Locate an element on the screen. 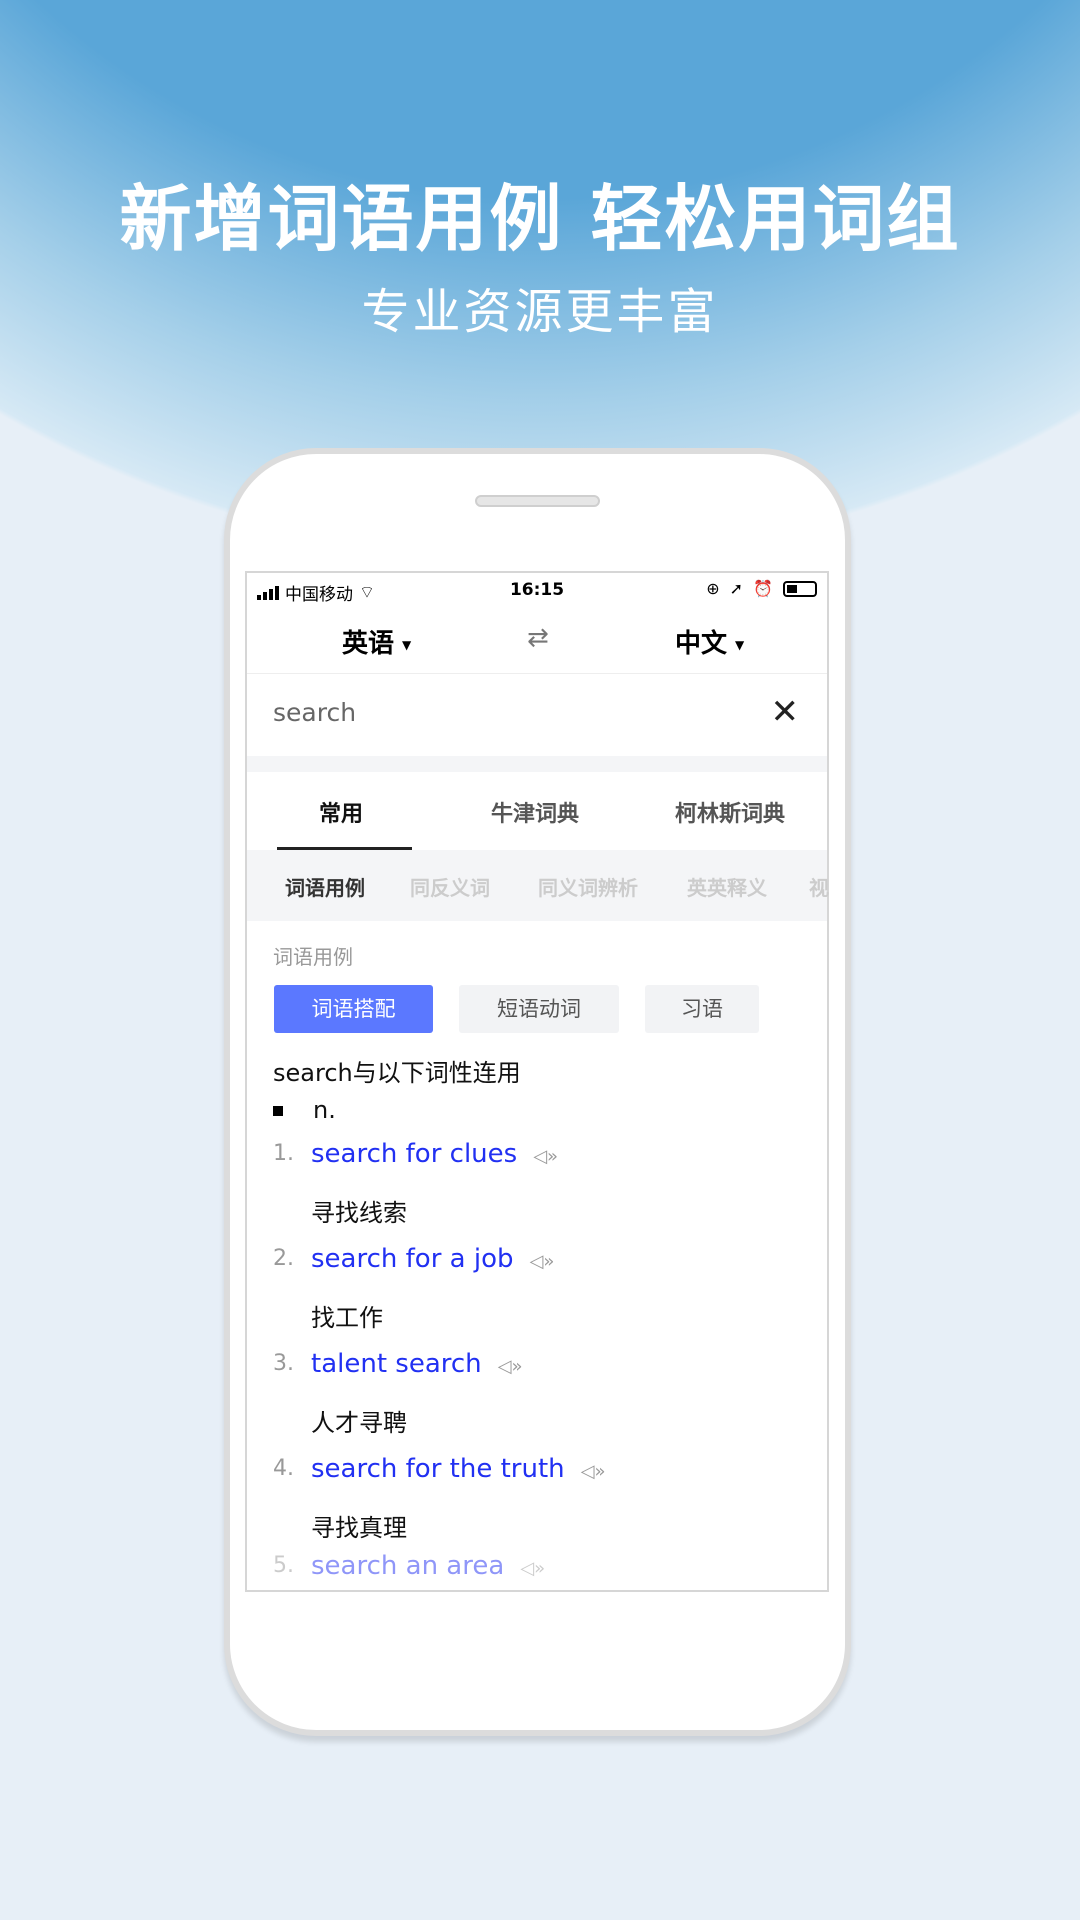 This screenshot has height=1920, width=1080. phrase: talent search is located at coordinates (396, 1364).